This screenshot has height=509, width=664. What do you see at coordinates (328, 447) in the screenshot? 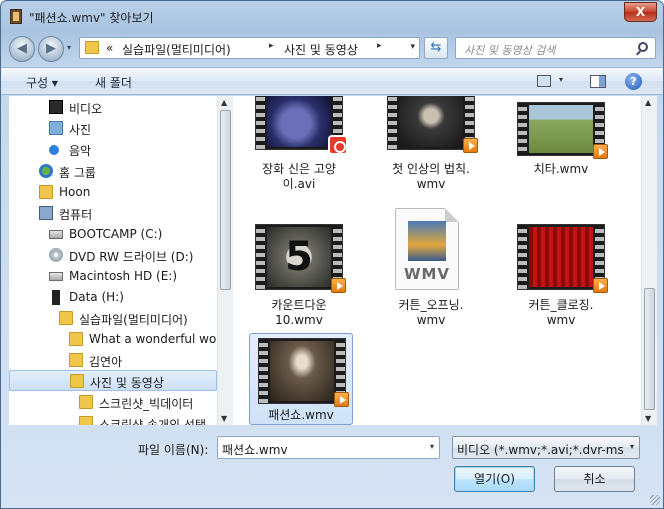
I see `filename-combobox: 패션쇼.wmv ▾` at bounding box center [328, 447].